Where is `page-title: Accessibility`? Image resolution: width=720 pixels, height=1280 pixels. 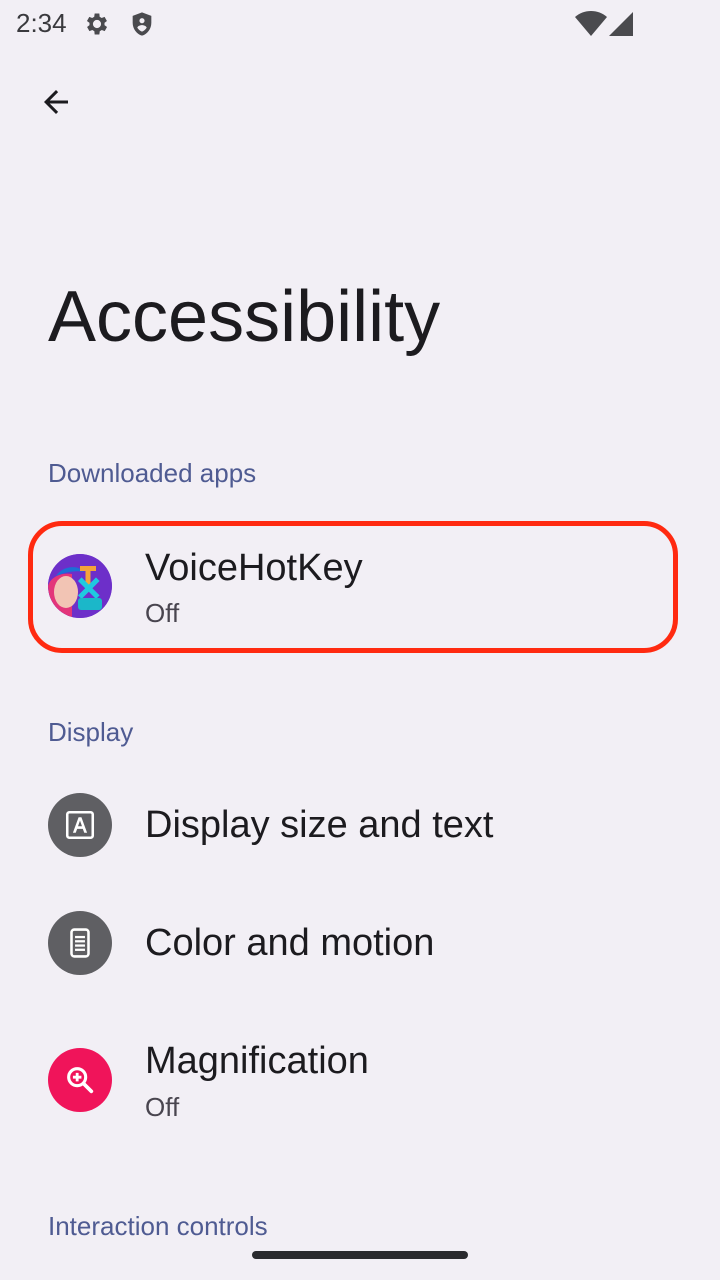
page-title: Accessibility is located at coordinates (244, 317).